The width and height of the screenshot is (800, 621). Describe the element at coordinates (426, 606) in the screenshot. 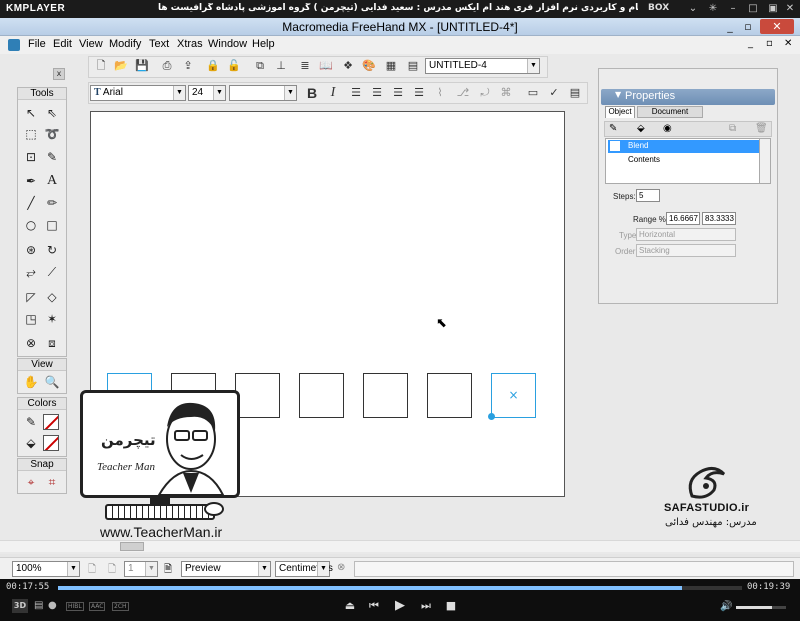

I see `next-icon: ⏭` at that location.